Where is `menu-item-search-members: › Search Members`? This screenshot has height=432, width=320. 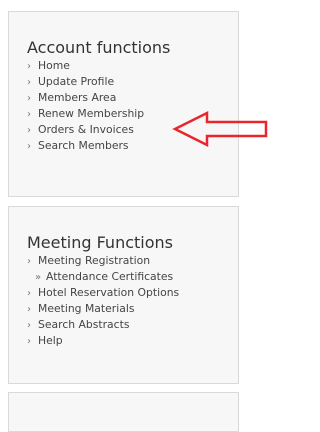
menu-item-search-members: › Search Members is located at coordinates (85, 146).